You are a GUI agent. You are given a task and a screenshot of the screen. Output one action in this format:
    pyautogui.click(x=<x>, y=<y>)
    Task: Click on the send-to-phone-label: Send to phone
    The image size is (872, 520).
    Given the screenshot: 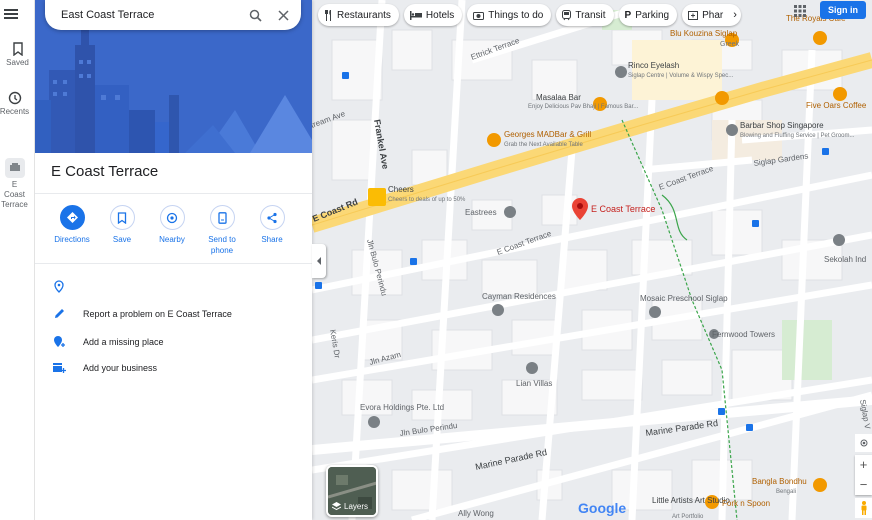 What is the action you would take?
    pyautogui.click(x=222, y=245)
    